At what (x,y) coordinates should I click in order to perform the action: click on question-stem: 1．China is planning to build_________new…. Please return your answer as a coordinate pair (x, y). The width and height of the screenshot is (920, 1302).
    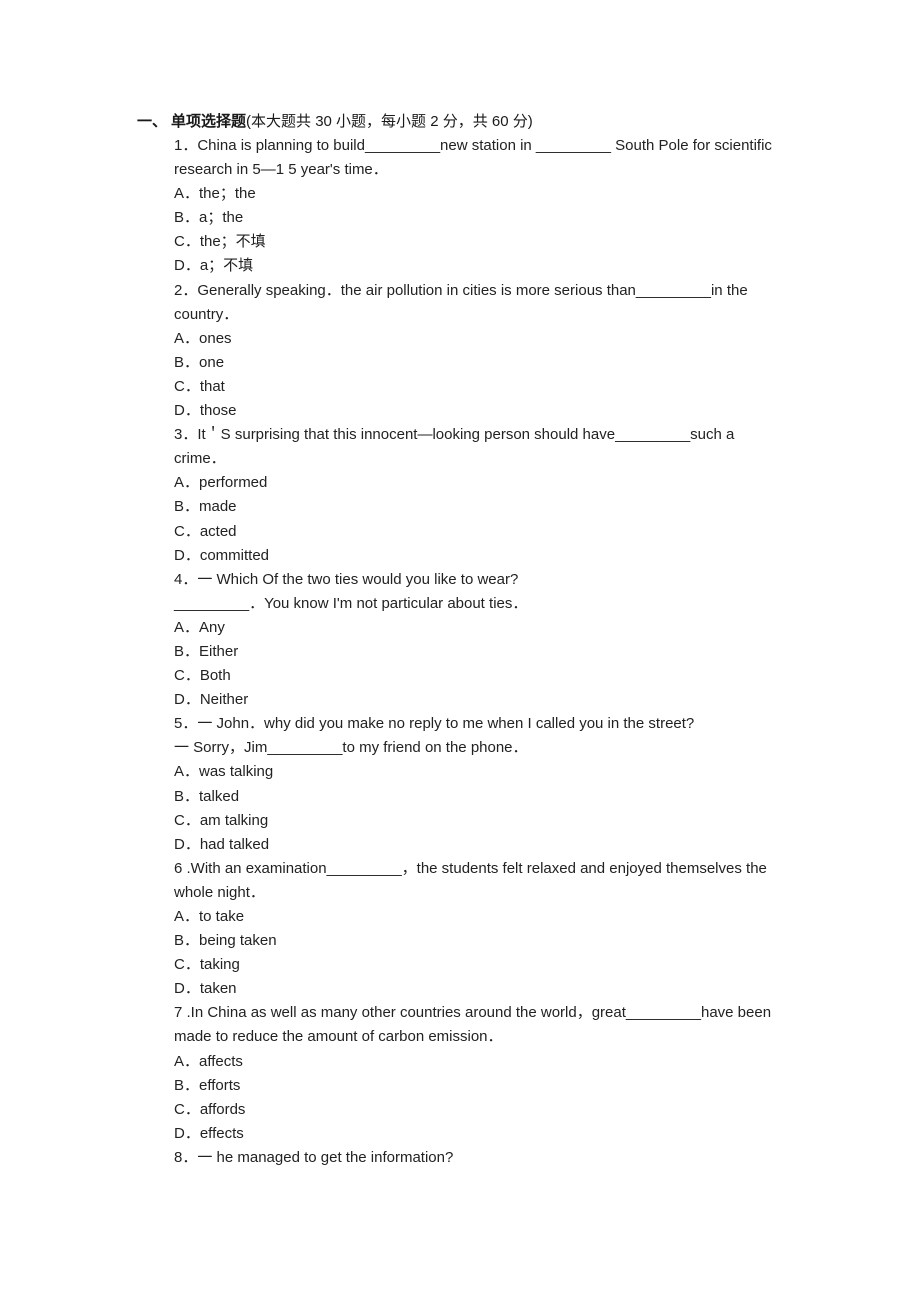
    Looking at the image, I should click on (473, 145).